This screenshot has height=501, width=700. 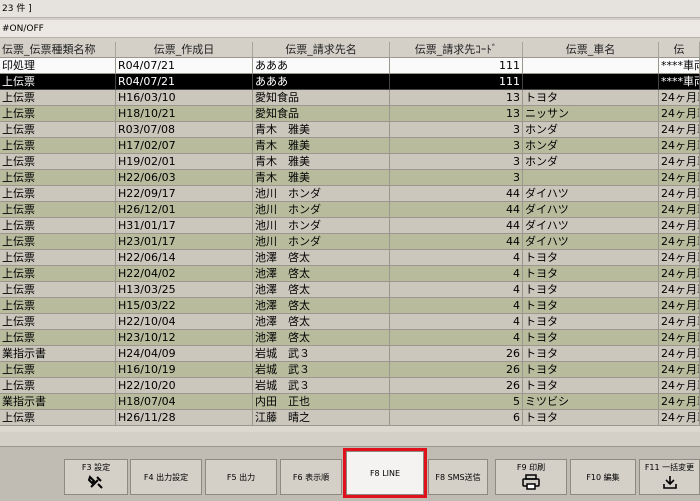 What do you see at coordinates (241, 477) in the screenshot?
I see `f5-output-button: F5 出力` at bounding box center [241, 477].